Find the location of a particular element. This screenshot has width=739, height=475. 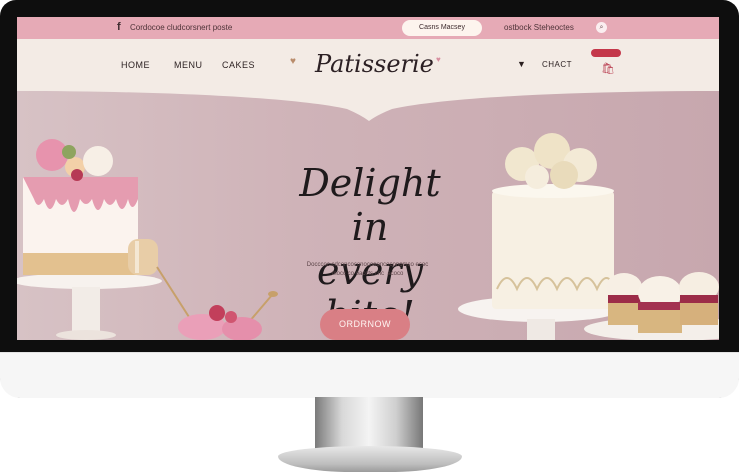

brand-logo: Patisserie is located at coordinates (374, 64).